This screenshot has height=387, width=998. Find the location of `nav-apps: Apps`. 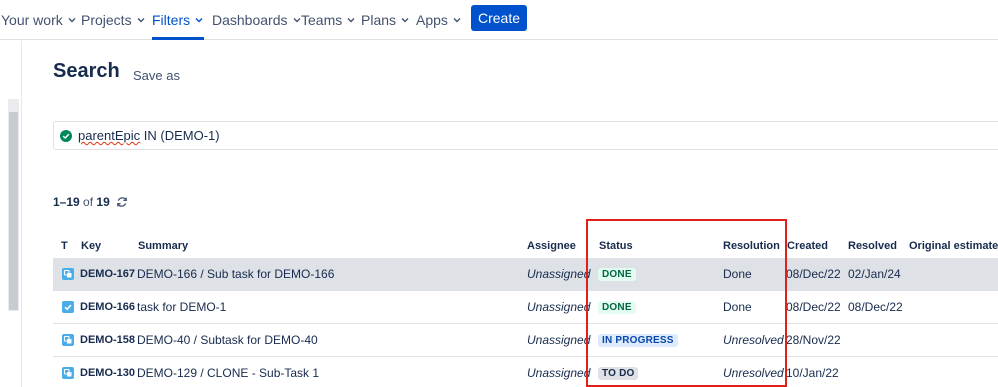

nav-apps: Apps is located at coordinates (439, 20).